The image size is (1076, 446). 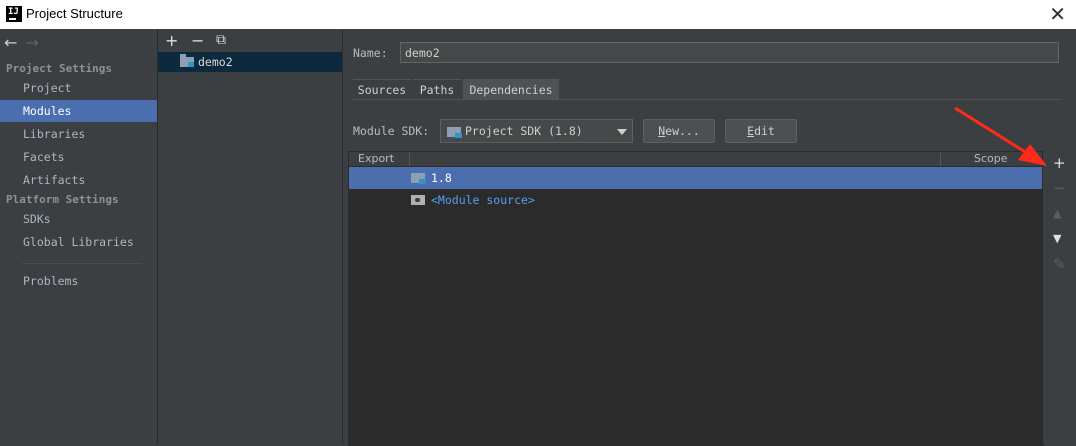 I want to click on chevron-down-icon, so click(x=622, y=132).